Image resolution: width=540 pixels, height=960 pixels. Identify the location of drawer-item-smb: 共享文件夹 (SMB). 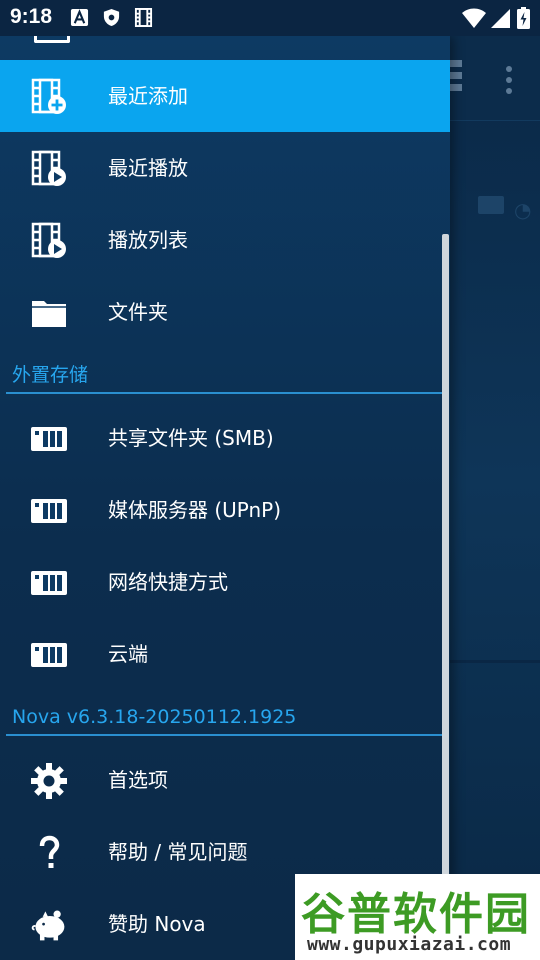
(225, 438).